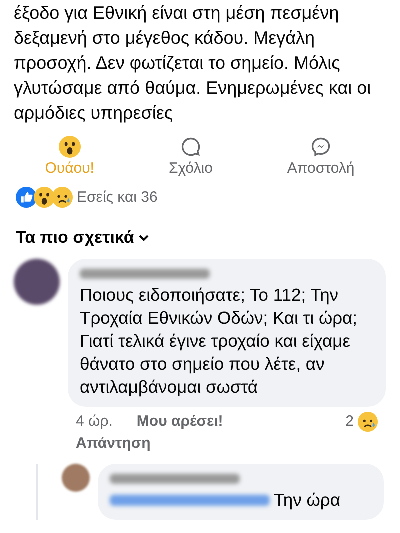  What do you see at coordinates (83, 237) in the screenshot?
I see `sort-dropdown: Τα πιο σχετικά` at bounding box center [83, 237].